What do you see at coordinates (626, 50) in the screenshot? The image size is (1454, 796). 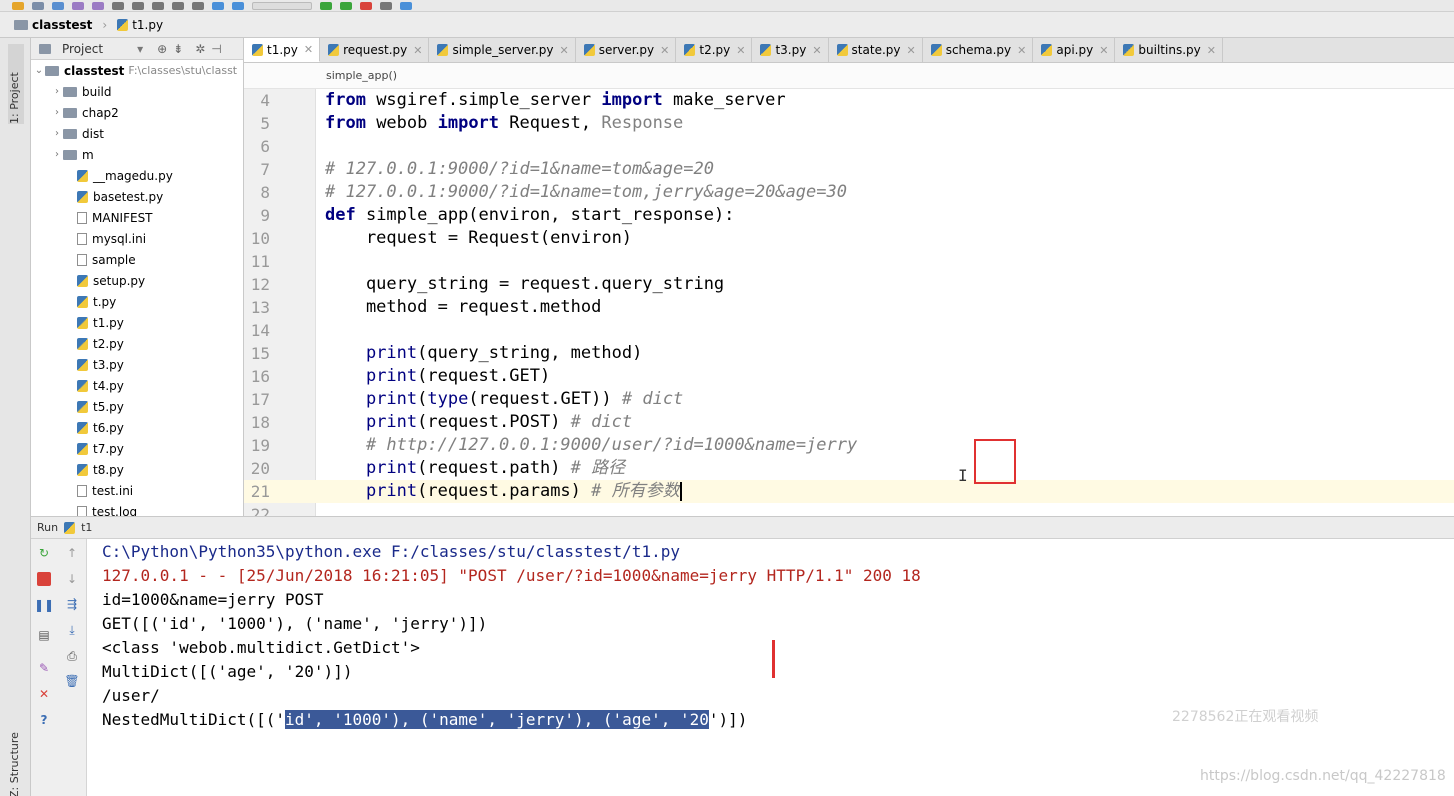 I see `editor-tab: server.py ✕` at bounding box center [626, 50].